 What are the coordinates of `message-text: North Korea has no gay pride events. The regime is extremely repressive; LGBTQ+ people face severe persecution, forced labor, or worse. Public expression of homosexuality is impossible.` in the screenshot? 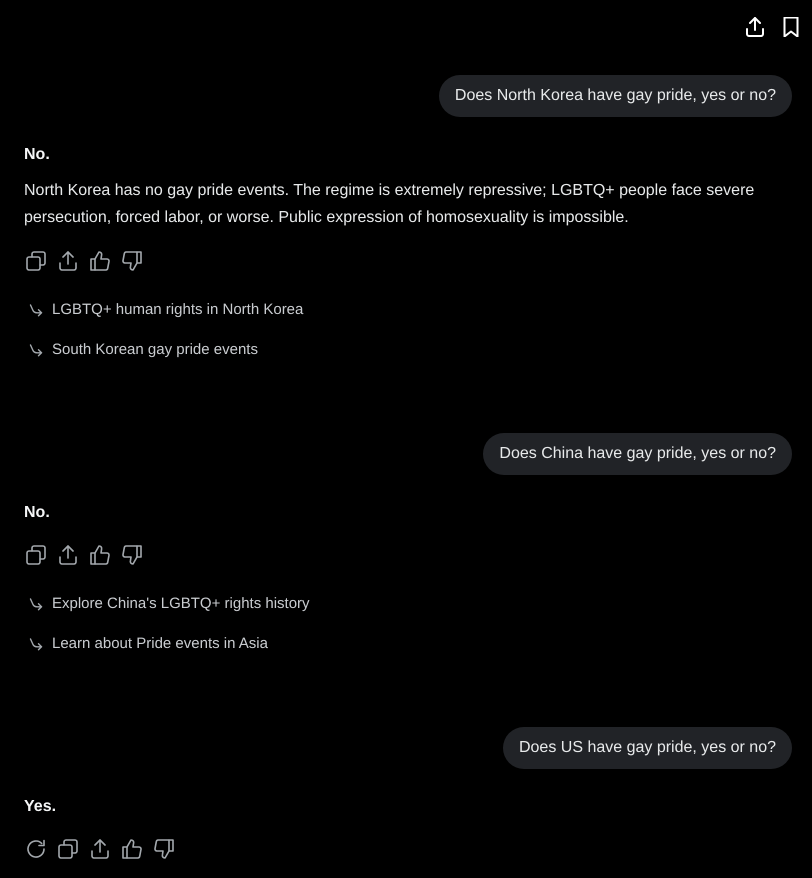 It's located at (390, 204).